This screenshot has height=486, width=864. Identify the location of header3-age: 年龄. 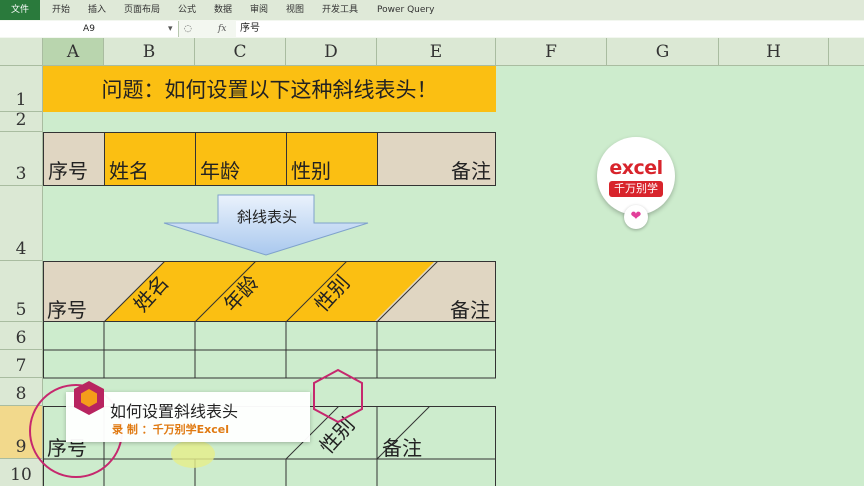
(241, 159).